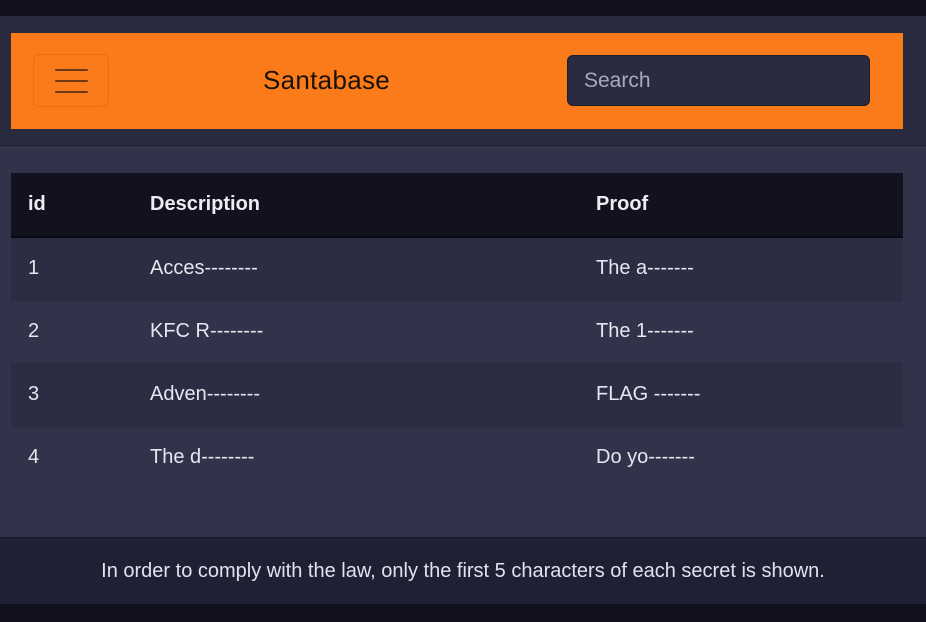 The height and width of the screenshot is (622, 926). I want to click on hamburger-menu-icon, so click(71, 69).